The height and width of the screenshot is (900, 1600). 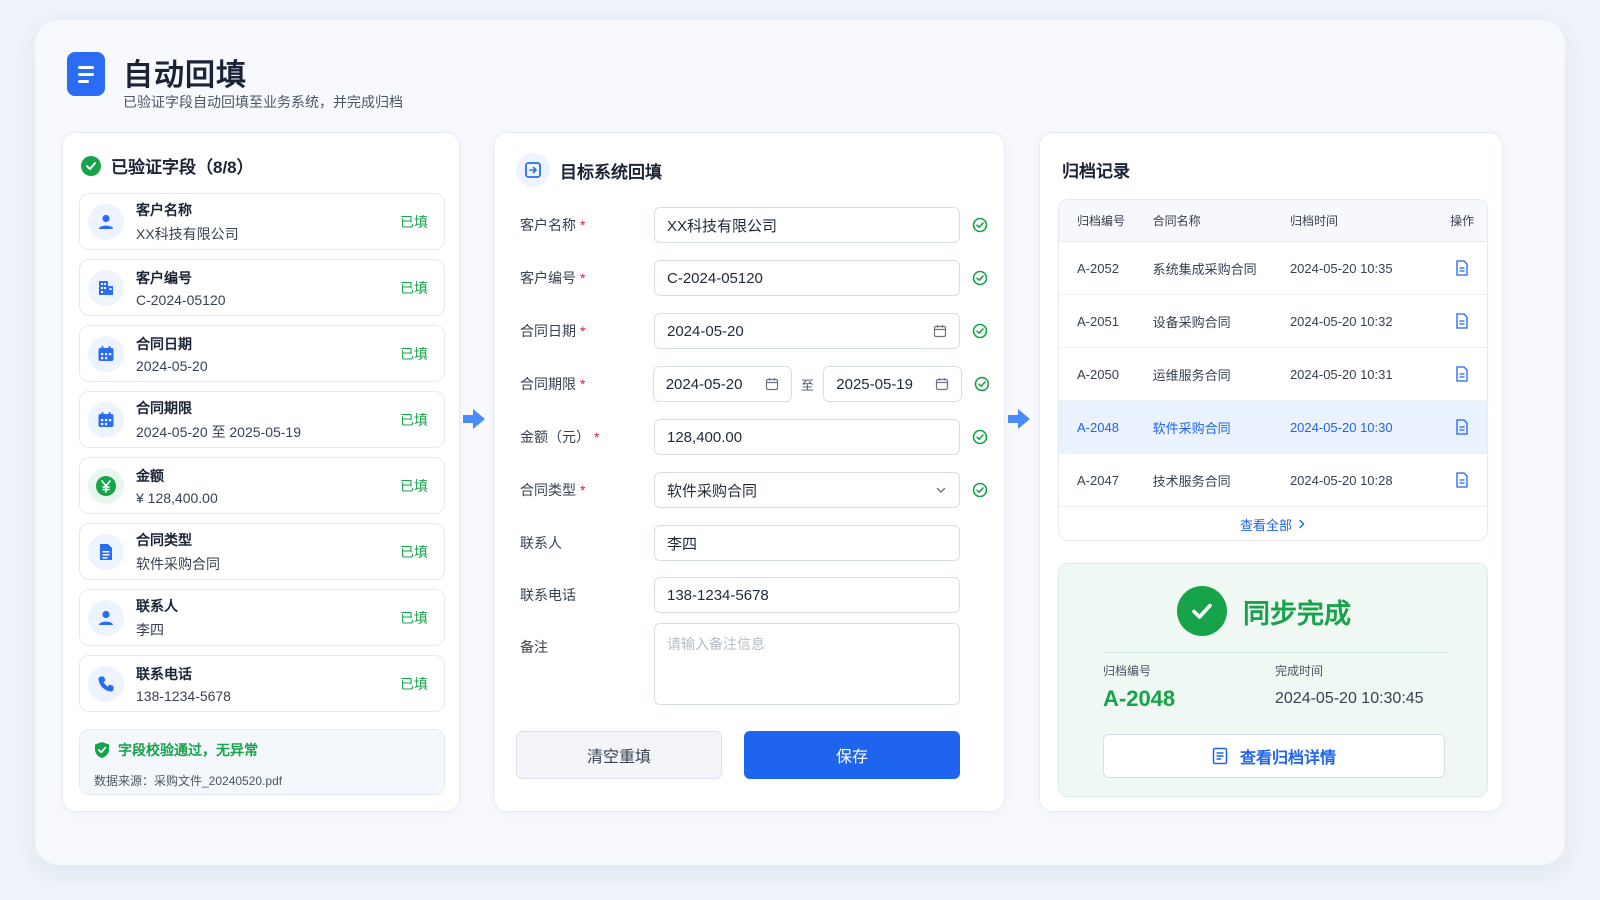 What do you see at coordinates (619, 755) in the screenshot?
I see `clear-button: 清空重填` at bounding box center [619, 755].